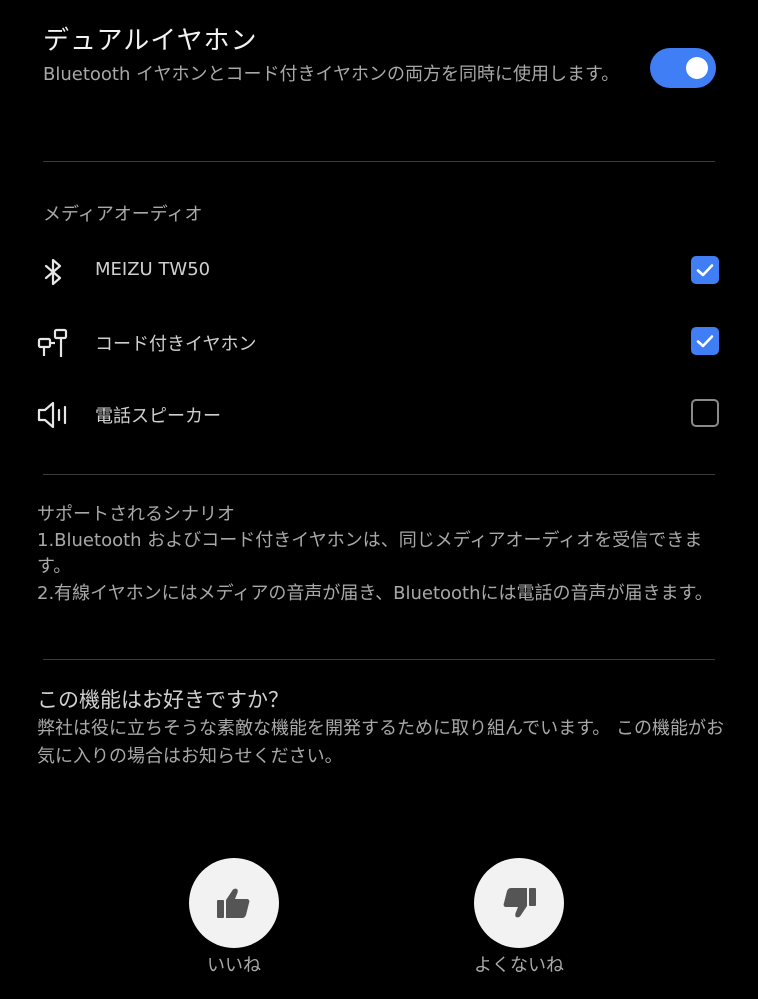 Image resolution: width=758 pixels, height=999 pixels. What do you see at coordinates (53, 343) in the screenshot?
I see `wired-earphone-icon` at bounding box center [53, 343].